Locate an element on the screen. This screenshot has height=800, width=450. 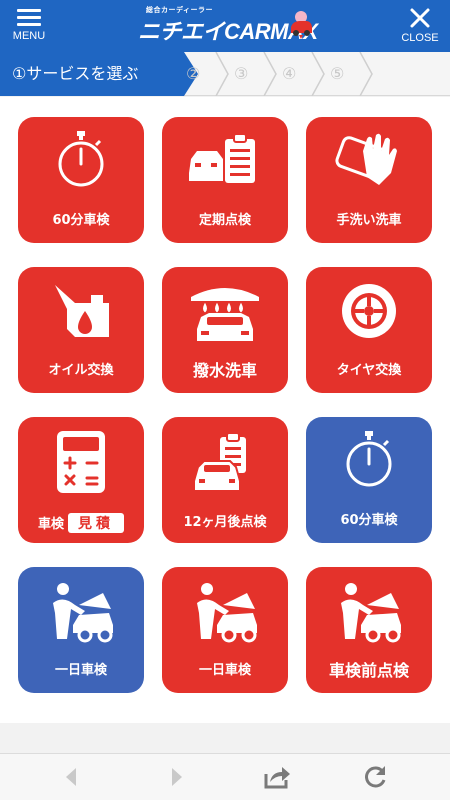
close-button: CLOSE is located at coordinates (420, 27).